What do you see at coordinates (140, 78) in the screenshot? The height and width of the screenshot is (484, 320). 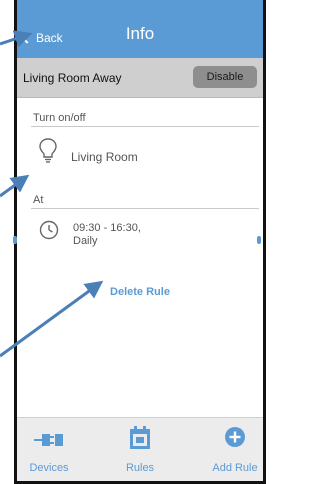 I see `rule-header: Living Room Away Disable` at bounding box center [140, 78].